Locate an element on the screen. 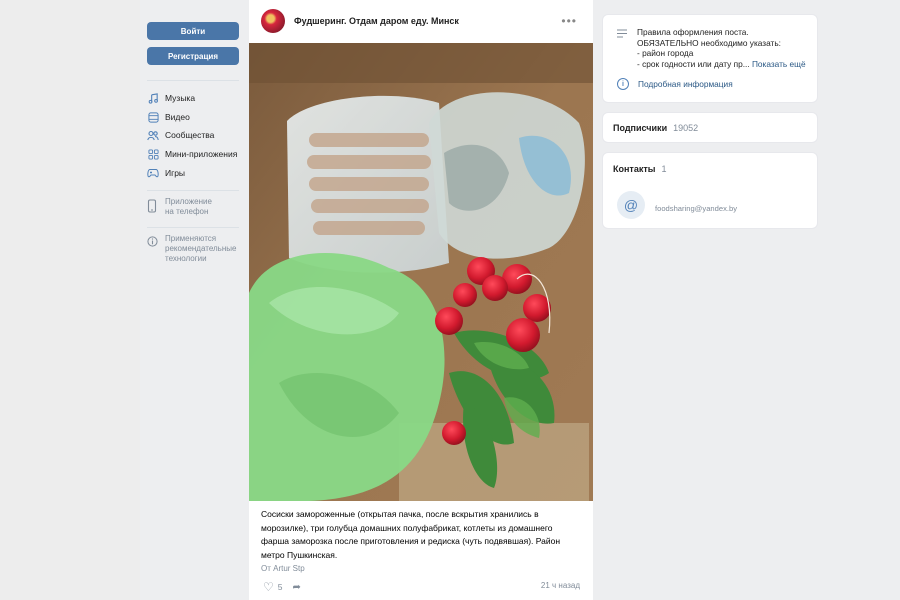 This screenshot has width=900, height=600. group-avatar is located at coordinates (273, 21).